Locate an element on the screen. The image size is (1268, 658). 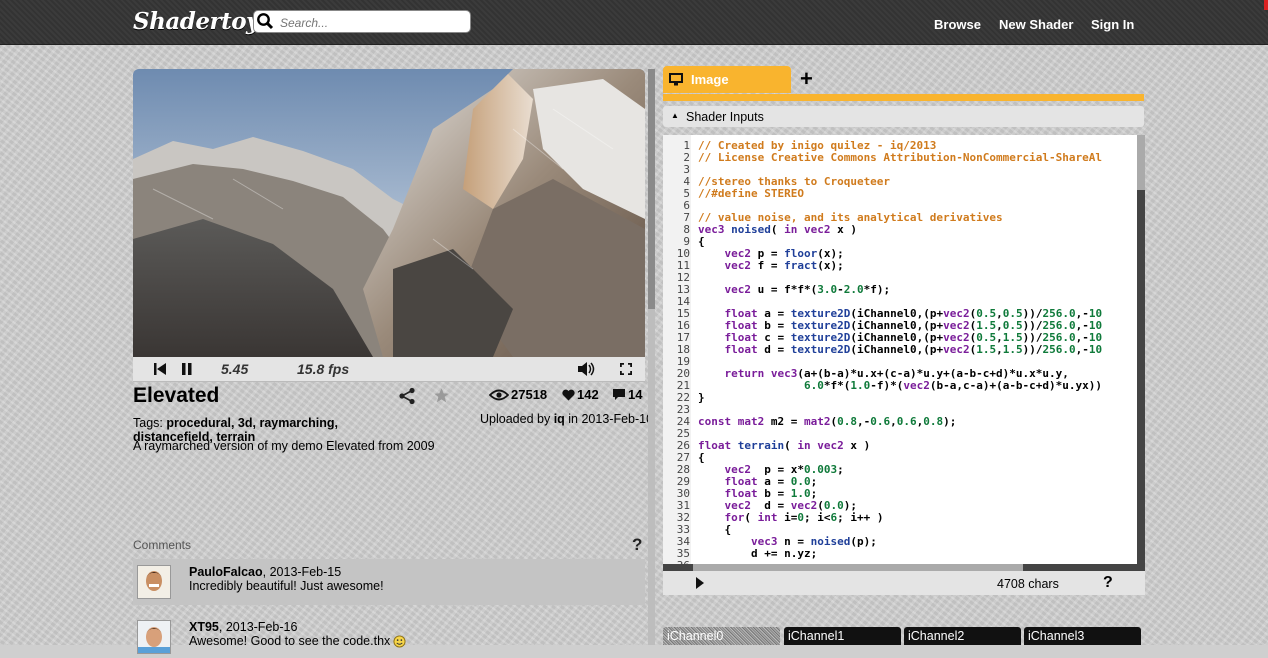
comment-author: XT95 is located at coordinates (204, 627).